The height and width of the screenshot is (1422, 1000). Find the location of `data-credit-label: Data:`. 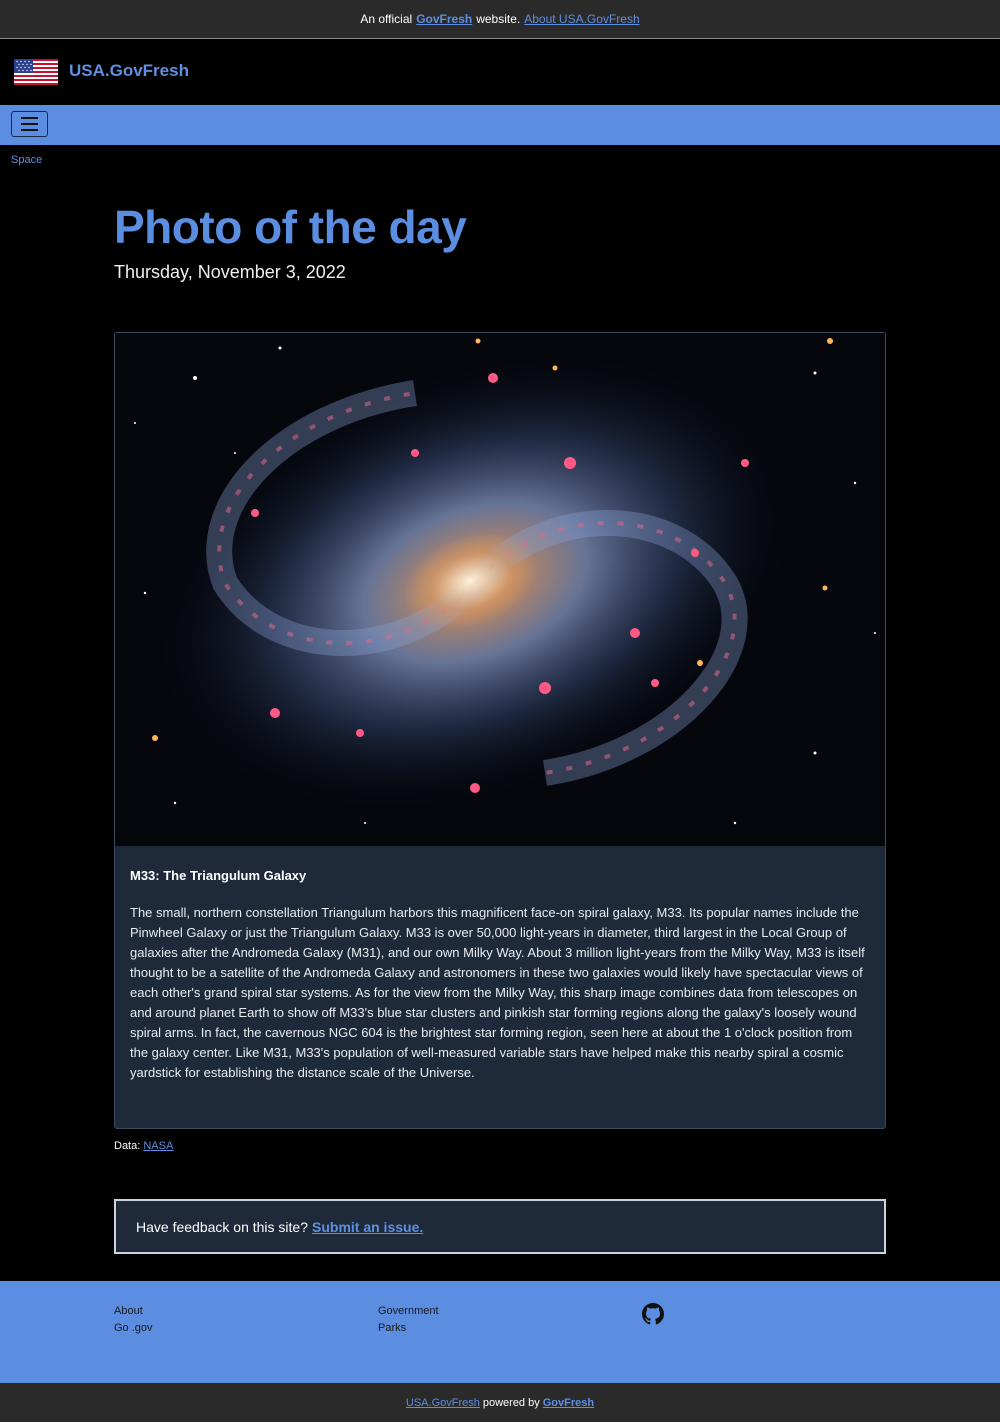

data-credit-label: Data: is located at coordinates (127, 1146).